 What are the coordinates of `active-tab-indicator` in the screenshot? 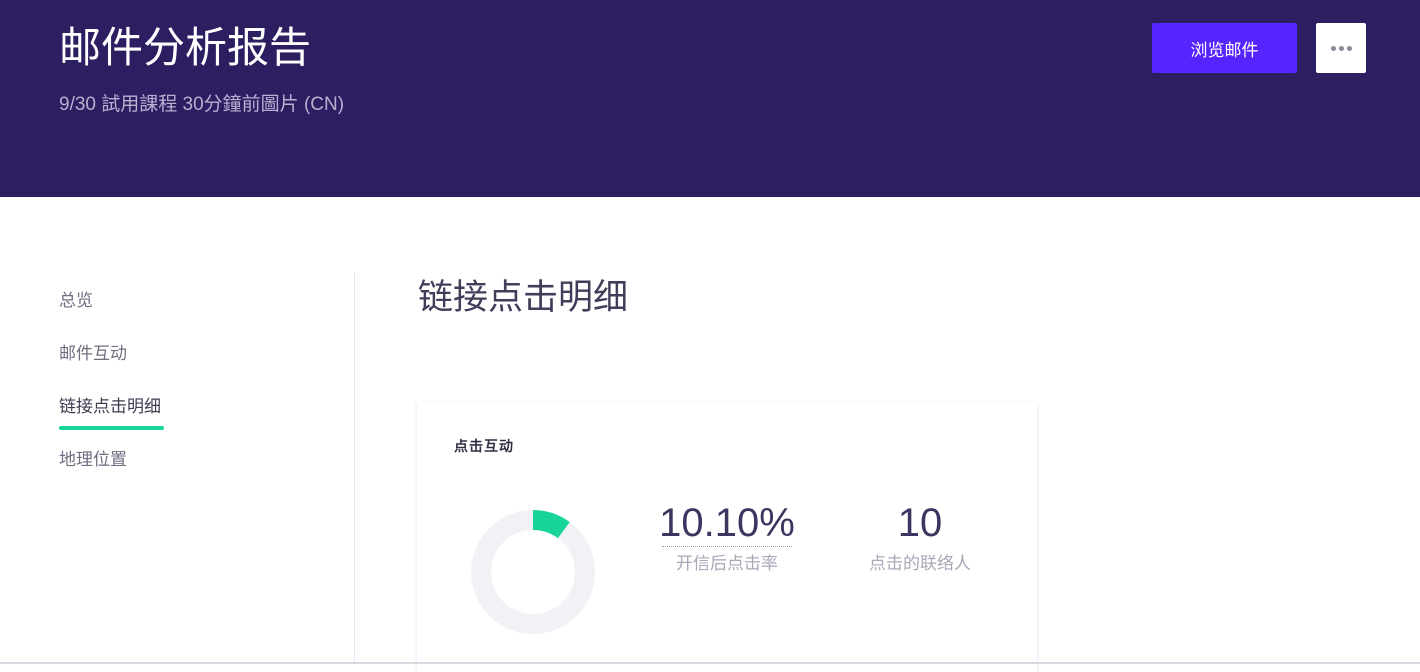 It's located at (111, 428).